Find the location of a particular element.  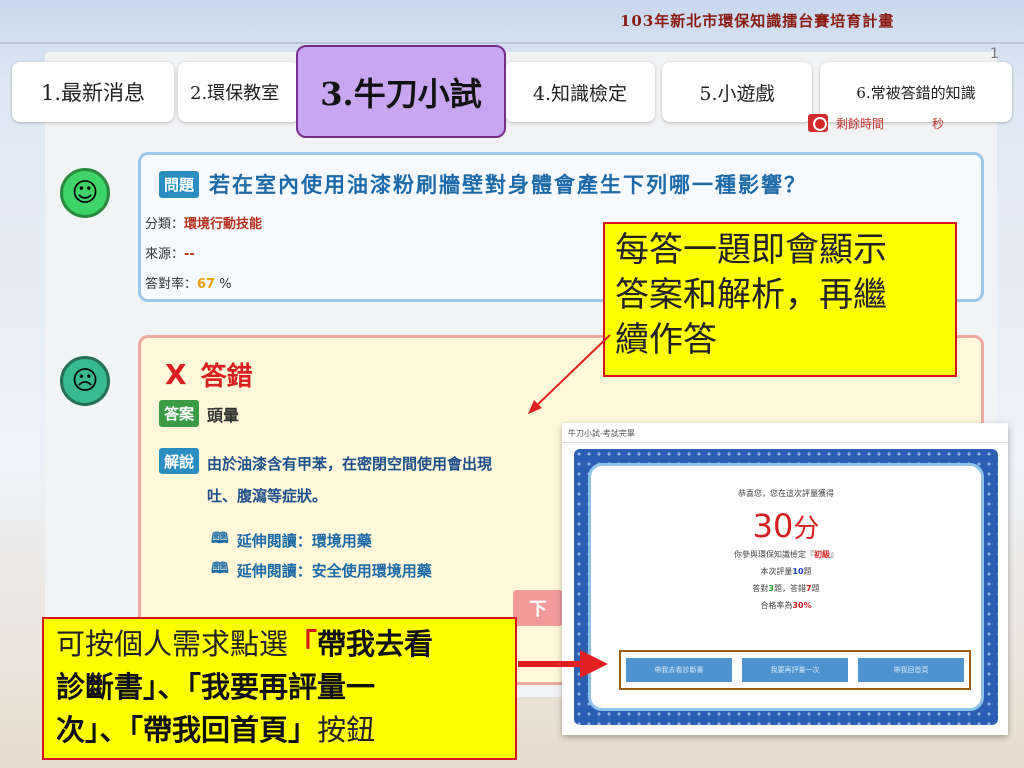

header-title: 103年新北市環保知識擂台賽培育計畫 is located at coordinates (757, 21).